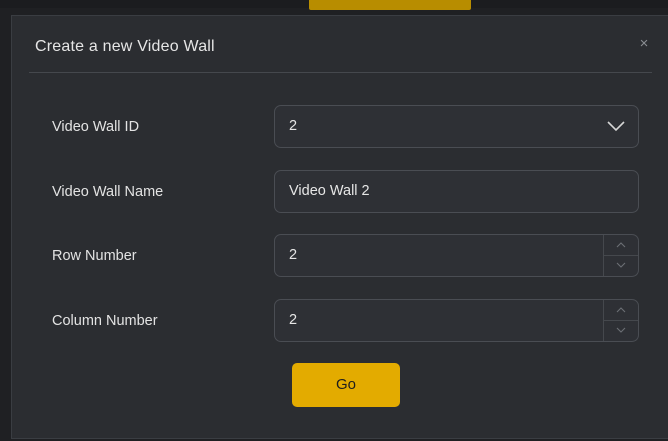 Image resolution: width=668 pixels, height=441 pixels. I want to click on video-wall-name-input: Video Wall 2, so click(456, 191).